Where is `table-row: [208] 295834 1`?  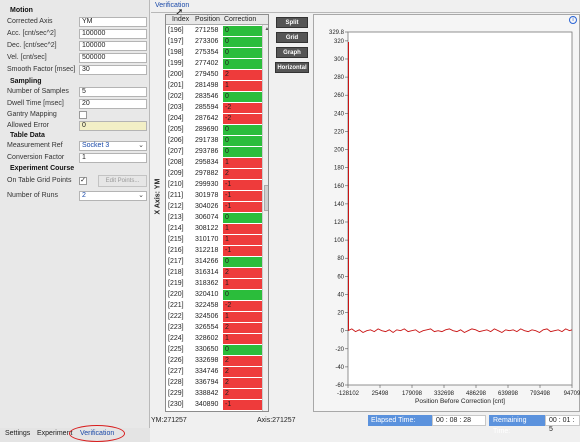 table-row: [208] 295834 1 is located at coordinates (214, 163).